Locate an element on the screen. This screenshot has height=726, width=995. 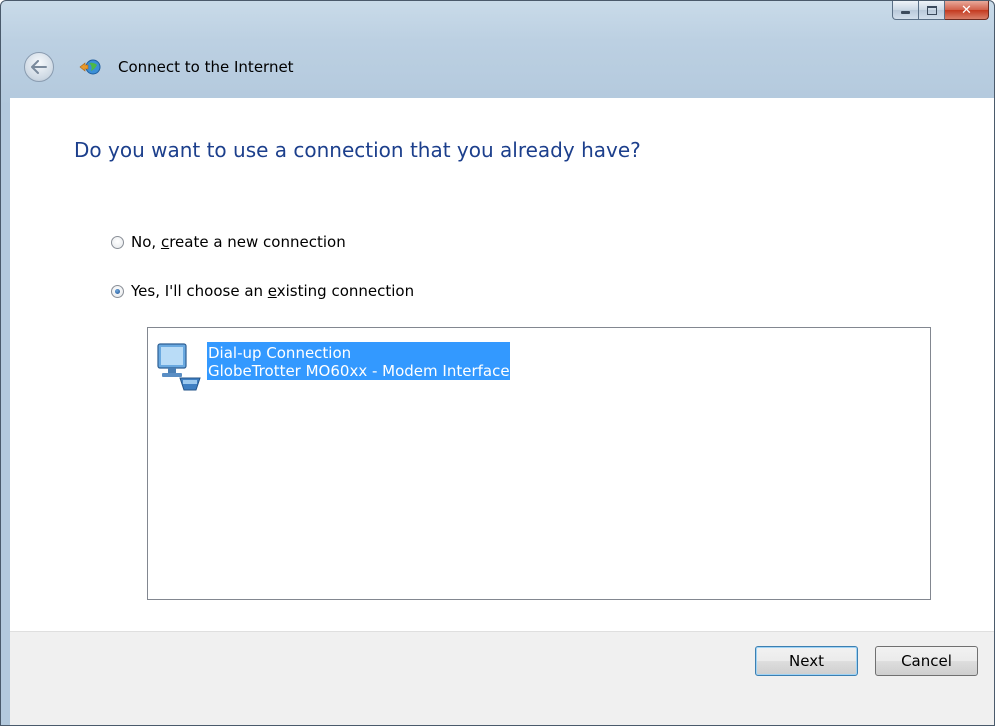
title-row: Connect to the Internet is located at coordinates (497, 74).